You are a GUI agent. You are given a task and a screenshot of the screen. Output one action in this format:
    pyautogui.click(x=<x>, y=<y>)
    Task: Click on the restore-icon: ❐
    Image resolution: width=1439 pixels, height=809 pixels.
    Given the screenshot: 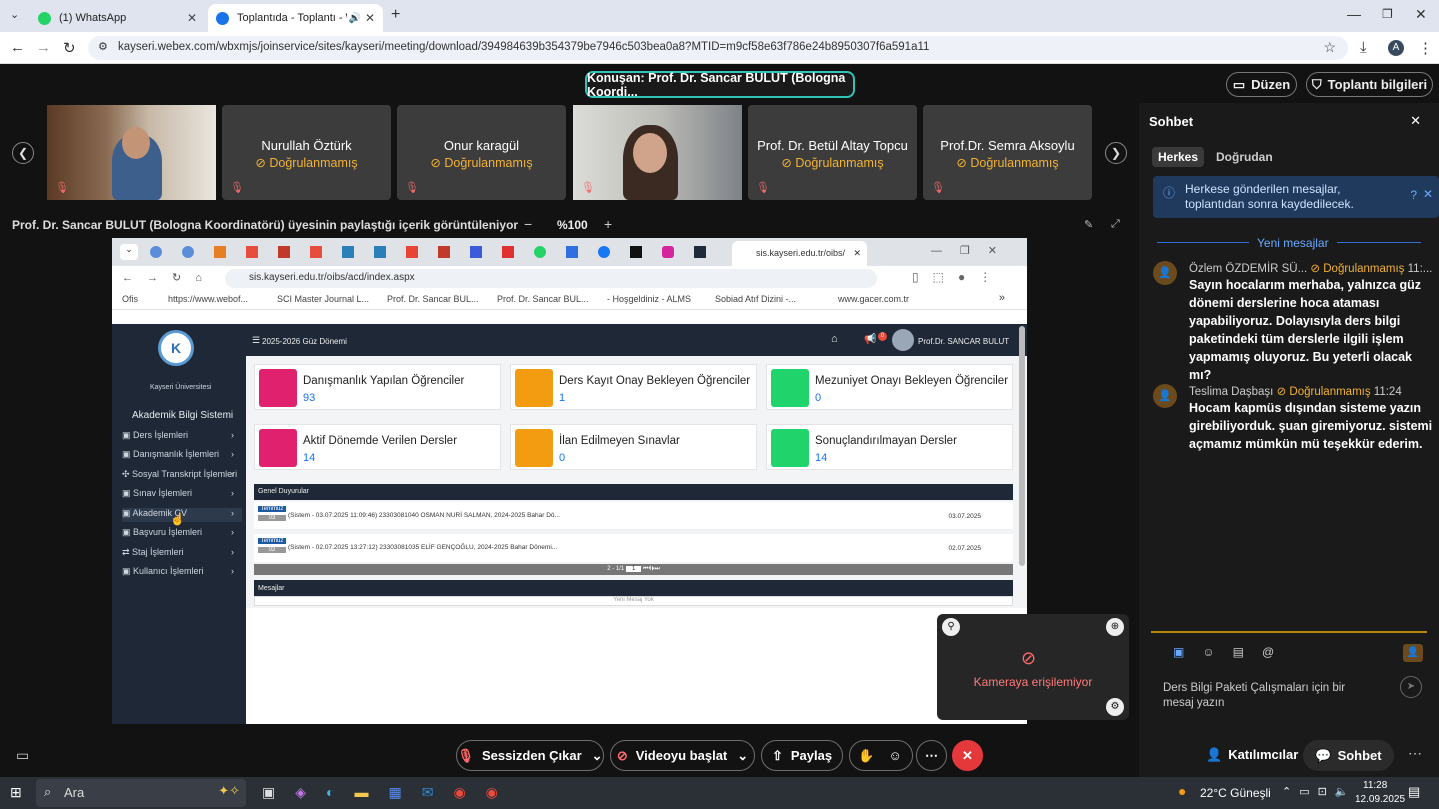 What is the action you would take?
    pyautogui.click(x=1387, y=14)
    